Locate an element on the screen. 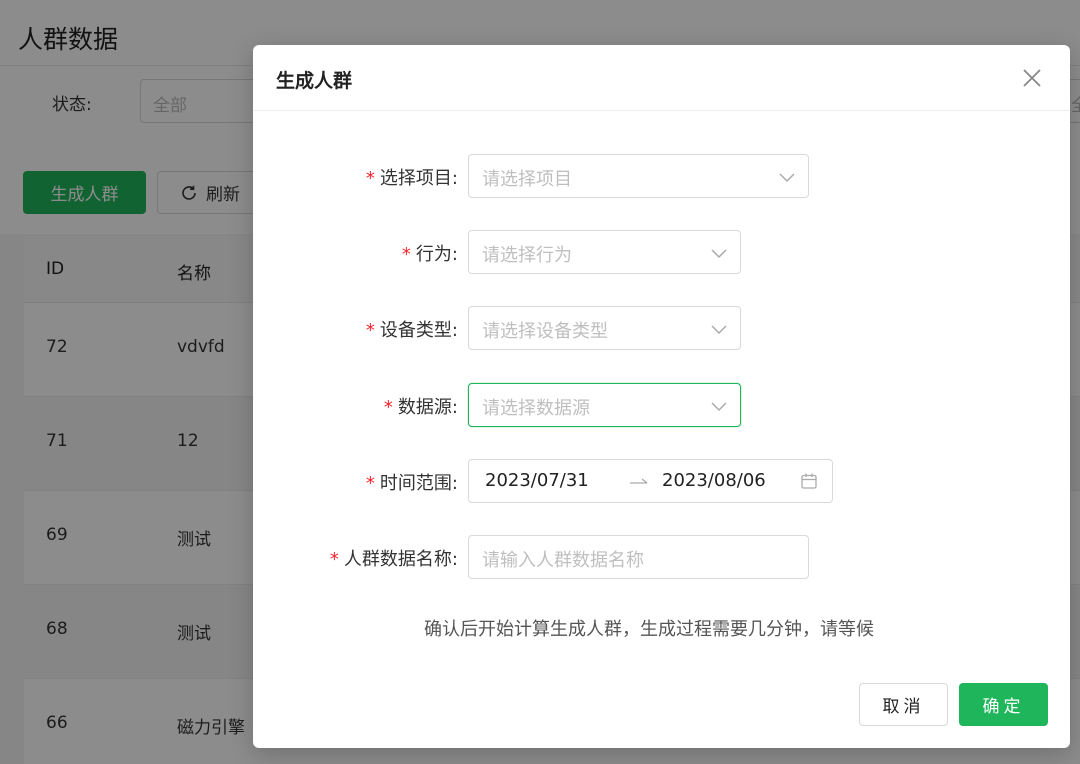  device-label: * 设备类型: is located at coordinates (412, 329).